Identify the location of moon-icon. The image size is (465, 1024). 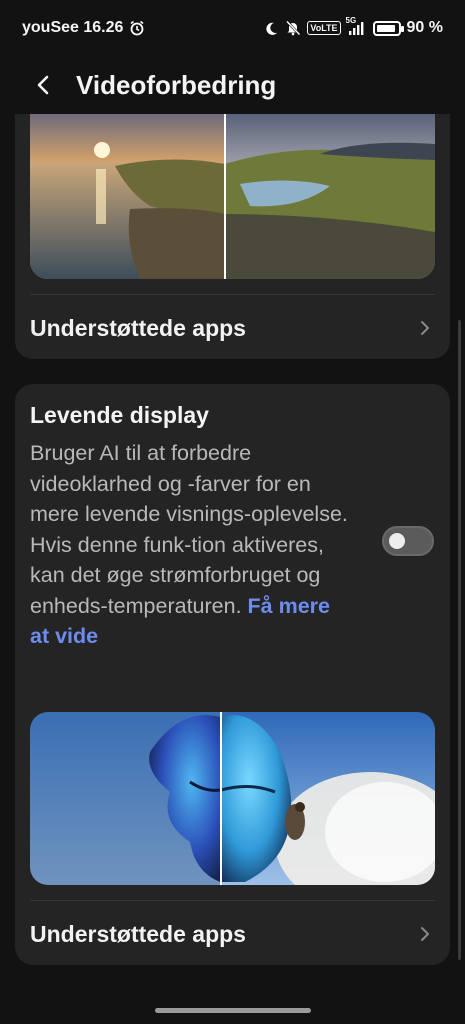
(271, 28).